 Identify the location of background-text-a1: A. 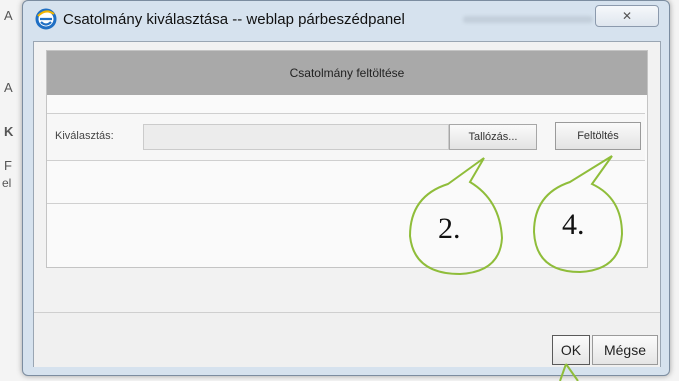
(8, 15).